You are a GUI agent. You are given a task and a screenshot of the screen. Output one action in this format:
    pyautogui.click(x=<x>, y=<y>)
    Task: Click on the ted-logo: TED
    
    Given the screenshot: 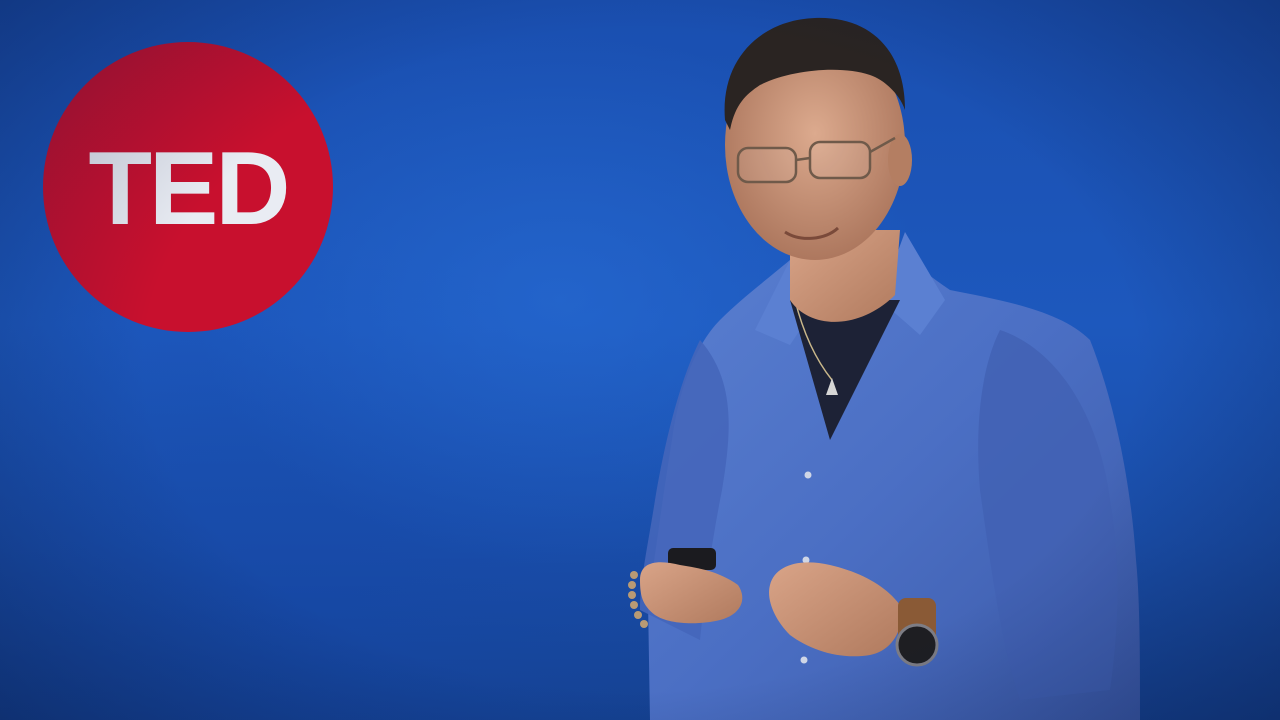 What is the action you would take?
    pyautogui.click(x=188, y=187)
    